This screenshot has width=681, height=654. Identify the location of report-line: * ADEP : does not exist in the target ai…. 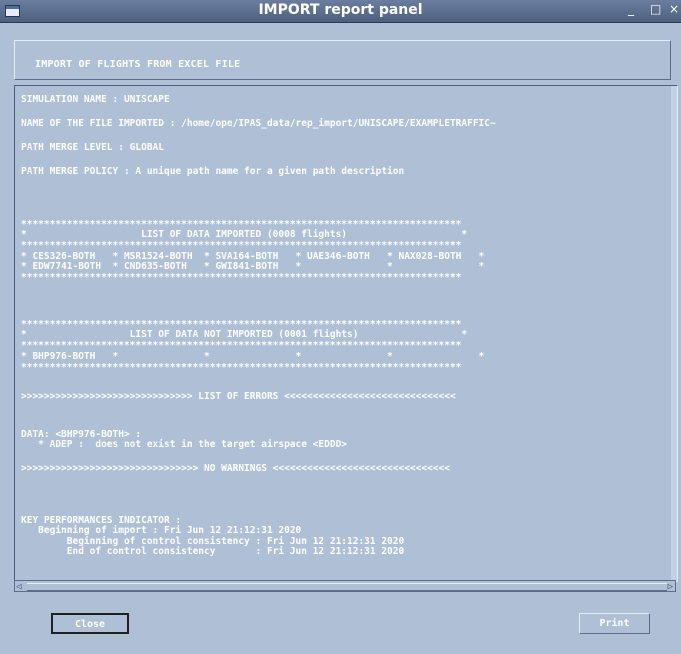
(184, 444).